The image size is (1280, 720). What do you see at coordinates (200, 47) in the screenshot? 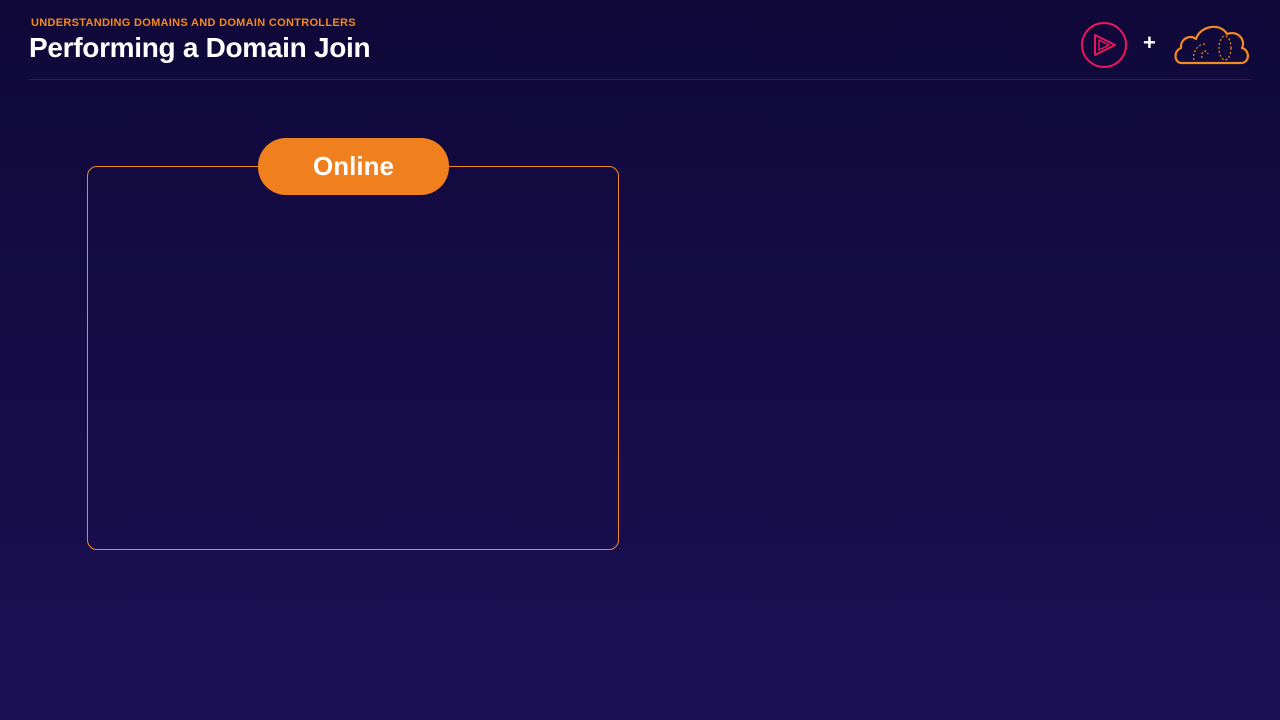
I see `slide-title: Performing a Domain Join` at bounding box center [200, 47].